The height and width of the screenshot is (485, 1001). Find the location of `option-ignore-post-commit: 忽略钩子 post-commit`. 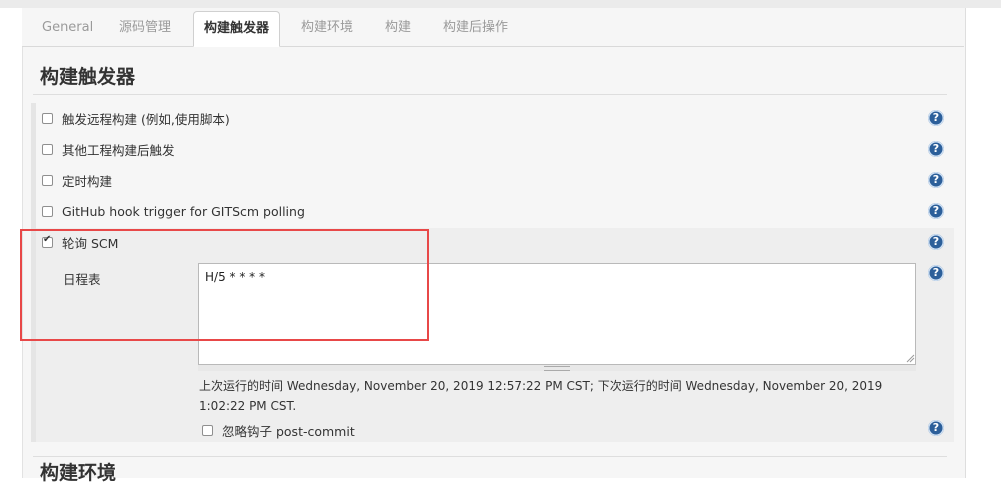

option-ignore-post-commit: 忽略钩子 post-commit is located at coordinates (278, 430).